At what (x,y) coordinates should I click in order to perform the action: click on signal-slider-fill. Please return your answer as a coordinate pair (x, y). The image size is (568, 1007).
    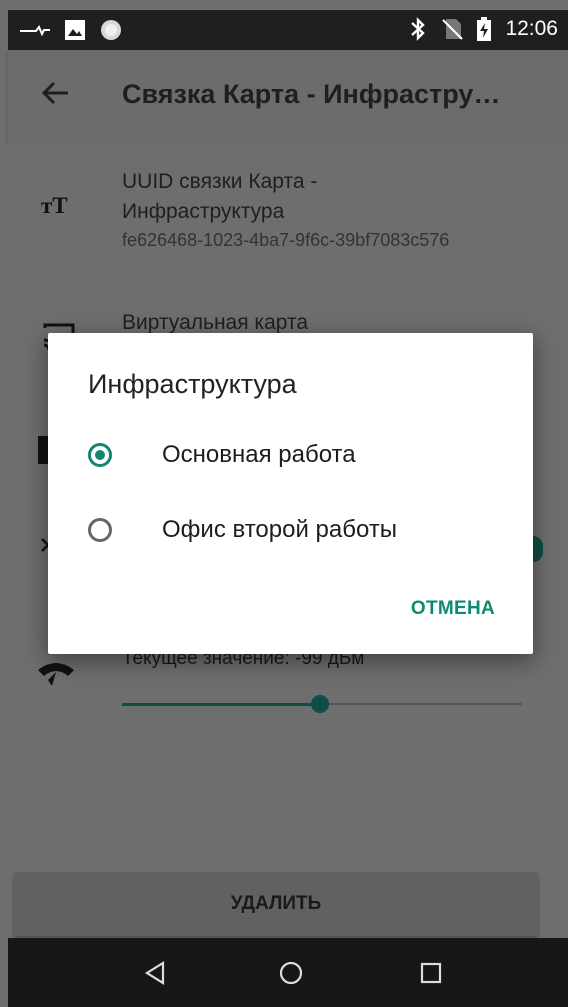
    Looking at the image, I should click on (221, 704).